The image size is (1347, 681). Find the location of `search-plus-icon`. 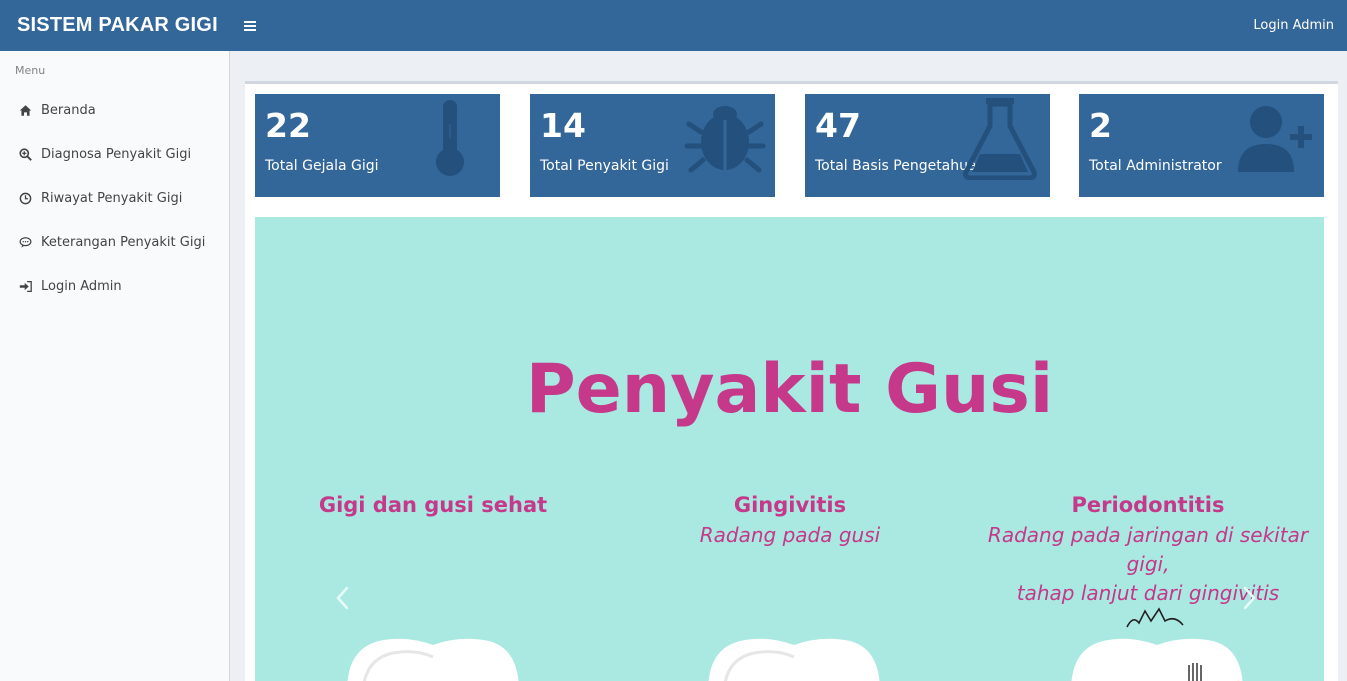

search-plus-icon is located at coordinates (25, 154).